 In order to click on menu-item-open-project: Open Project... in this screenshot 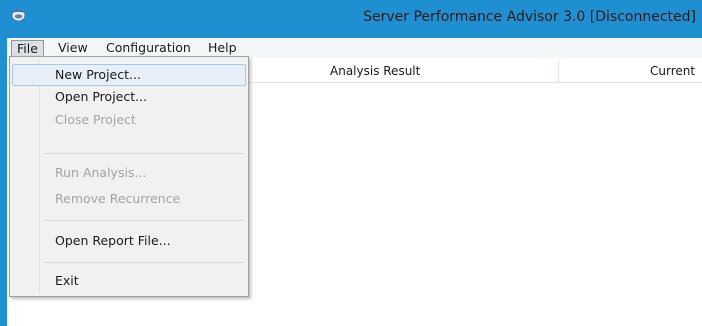, I will do `click(129, 98)`.